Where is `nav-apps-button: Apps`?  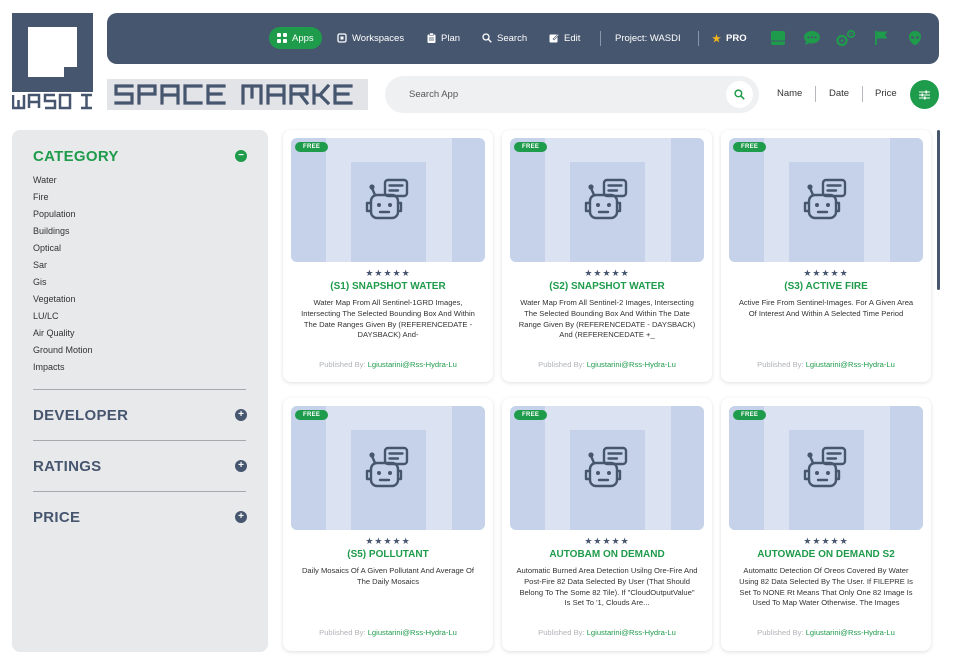
nav-apps-button: Apps is located at coordinates (295, 38).